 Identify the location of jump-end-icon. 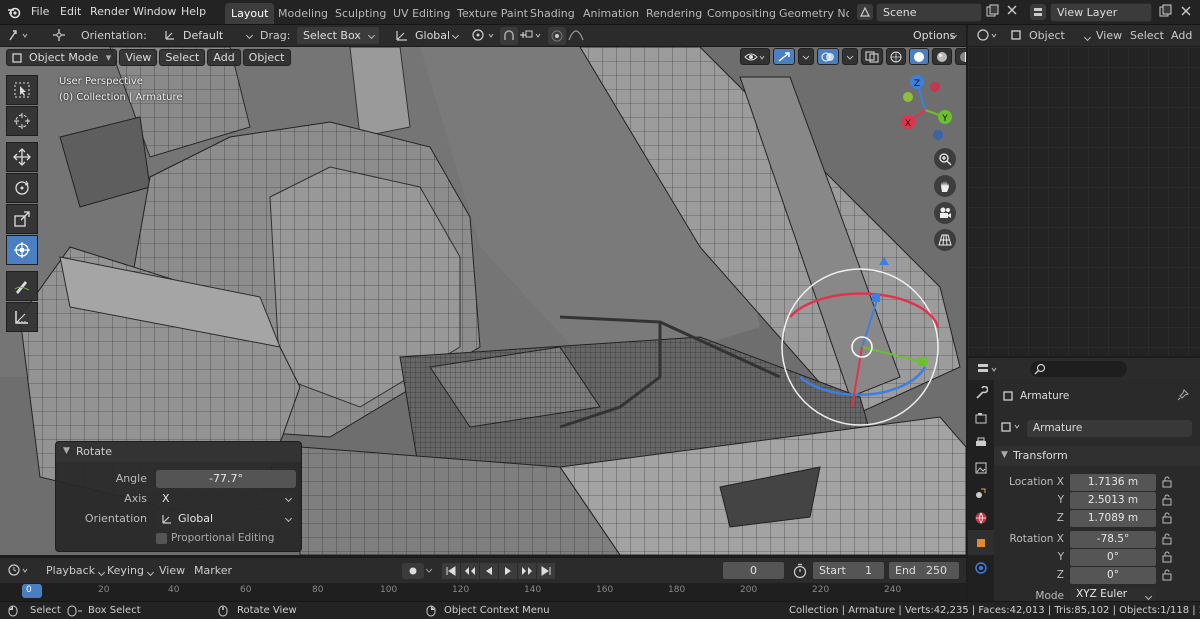
(546, 571).